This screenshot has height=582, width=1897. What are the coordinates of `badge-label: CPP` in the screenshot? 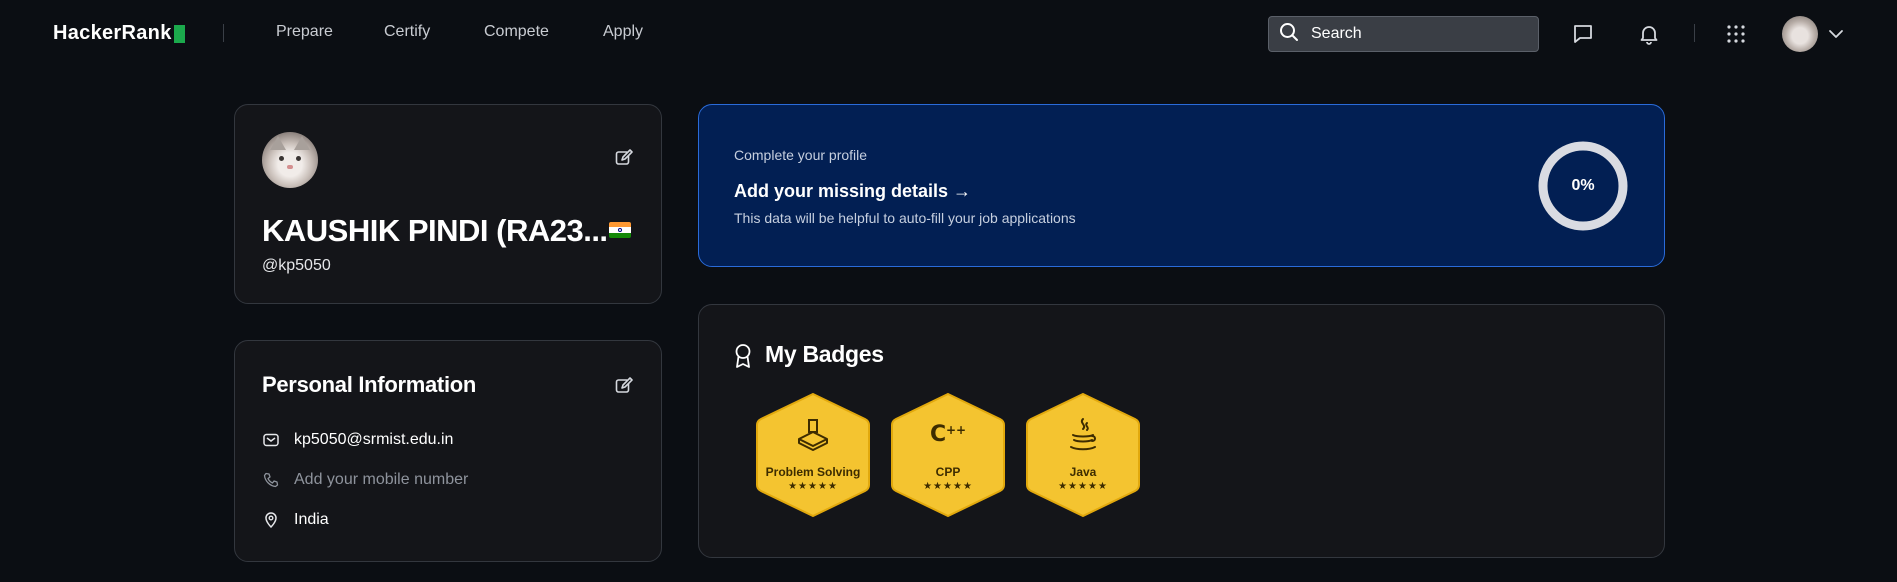 It's located at (948, 472).